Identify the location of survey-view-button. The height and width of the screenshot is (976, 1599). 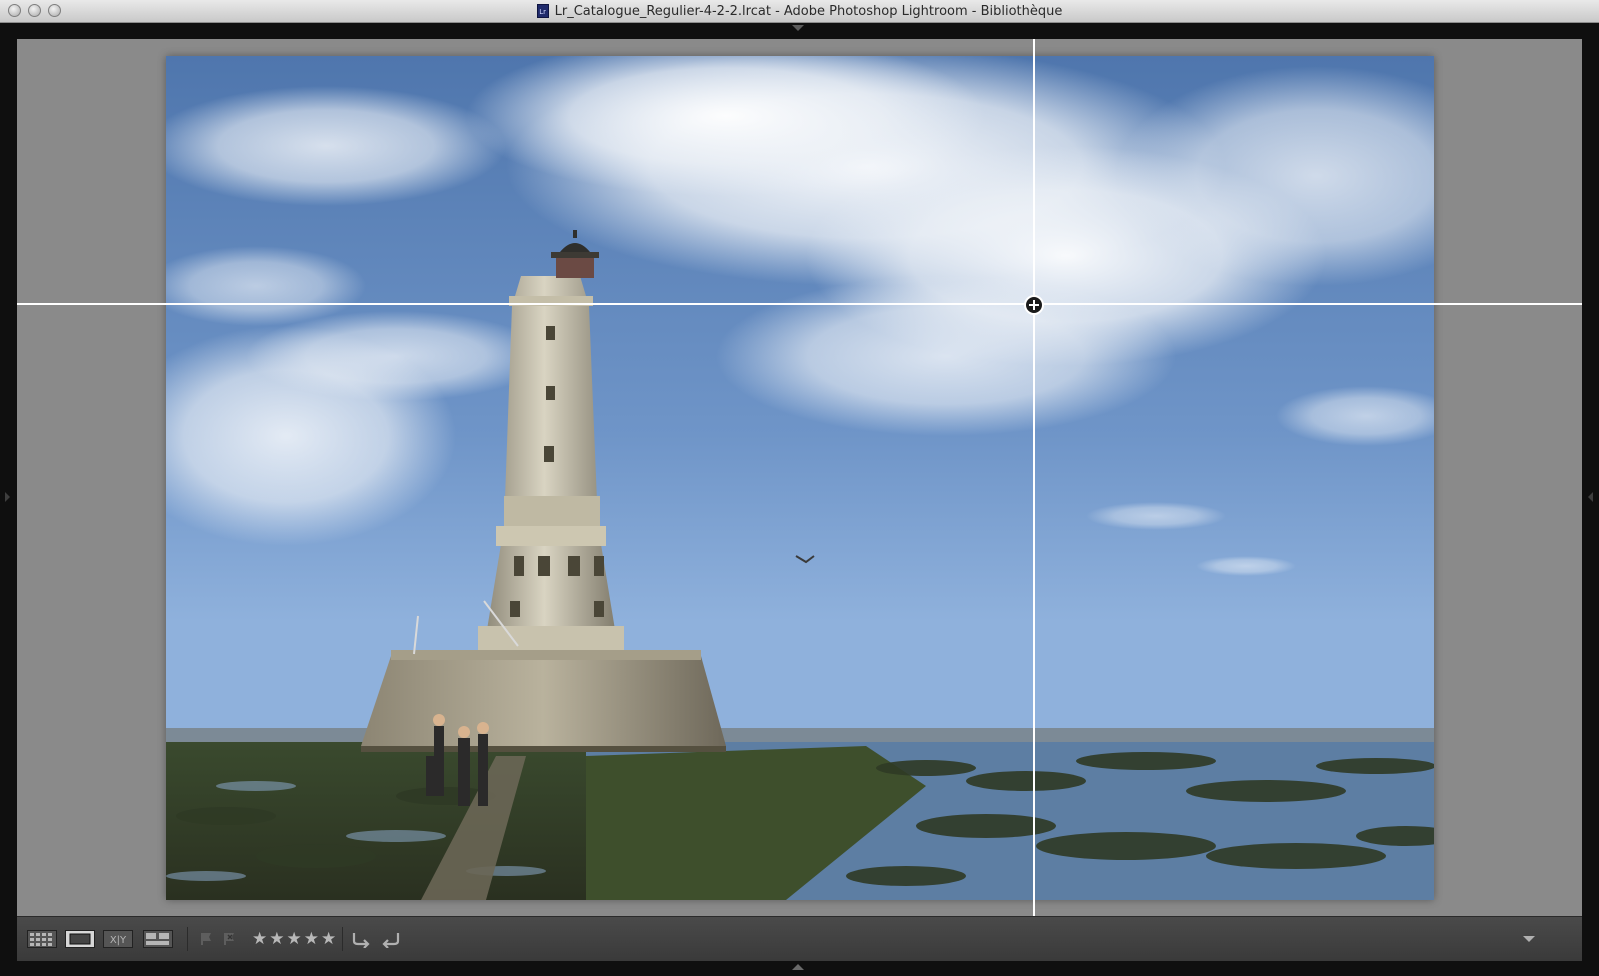
(158, 939).